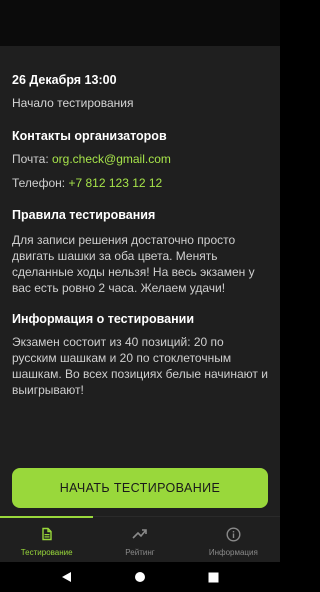  What do you see at coordinates (233, 534) in the screenshot?
I see `info-icon` at bounding box center [233, 534].